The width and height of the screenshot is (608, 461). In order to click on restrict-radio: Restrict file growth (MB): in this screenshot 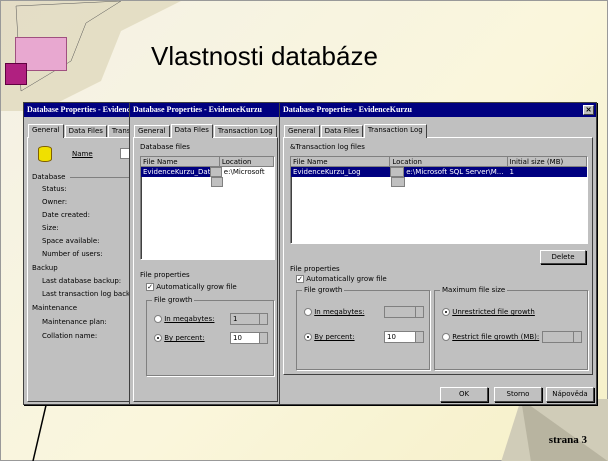, I will do `click(490, 337)`.